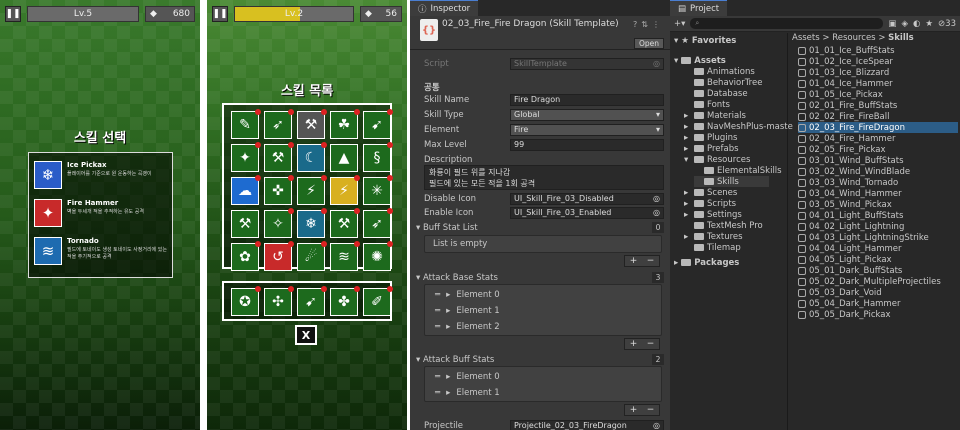 Image resolution: width=960 pixels, height=430 pixels. I want to click on skill-slot: ✣, so click(279, 301).